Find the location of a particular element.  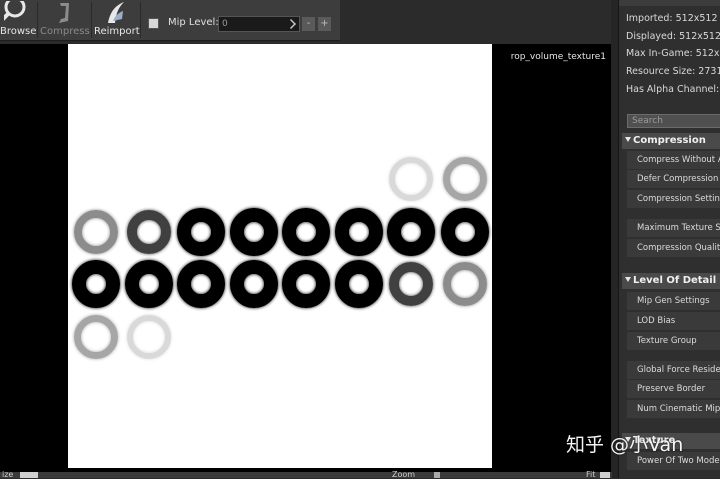

browse-label: Browse is located at coordinates (18, 31).